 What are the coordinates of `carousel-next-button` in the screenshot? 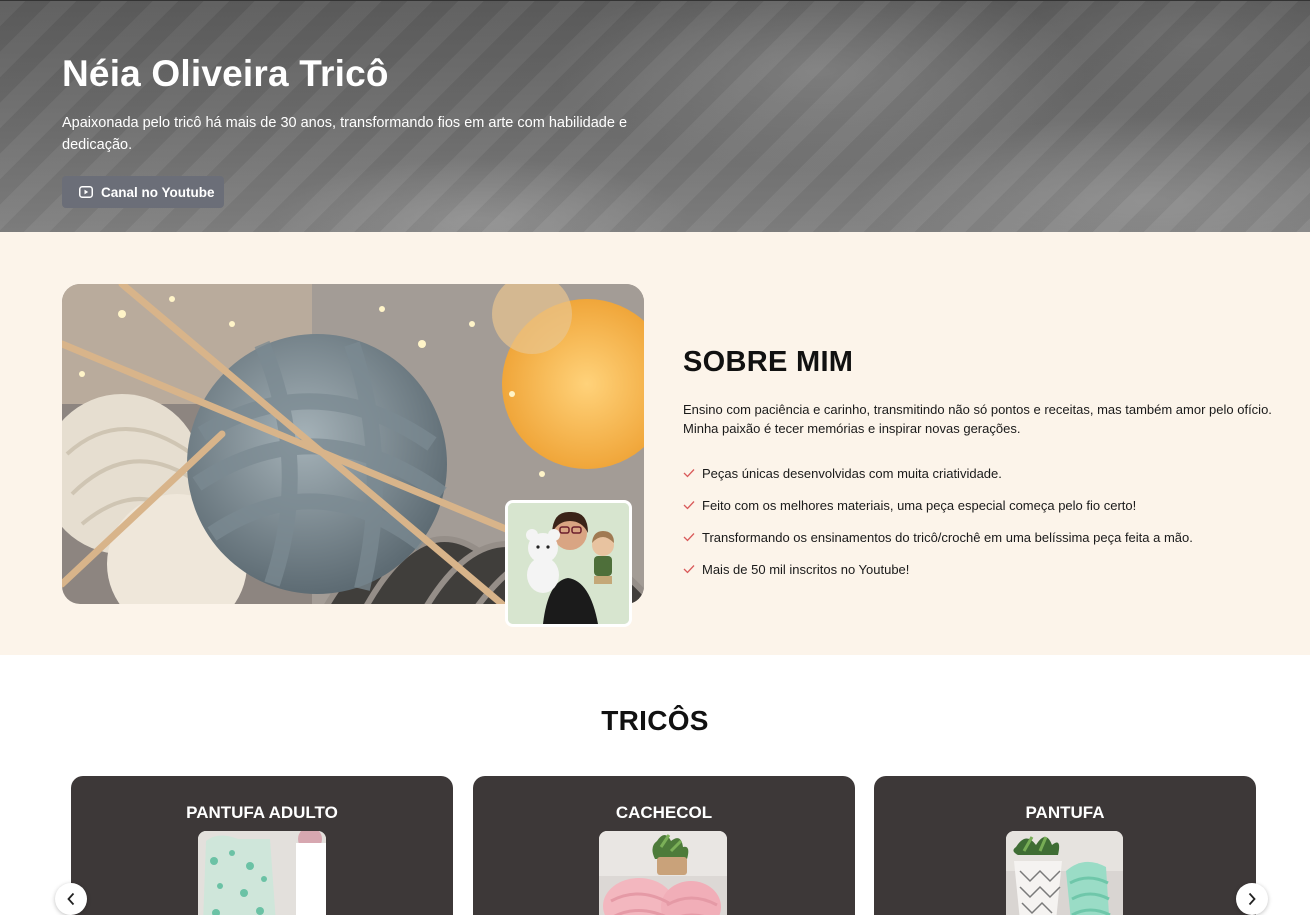 It's located at (1252, 899).